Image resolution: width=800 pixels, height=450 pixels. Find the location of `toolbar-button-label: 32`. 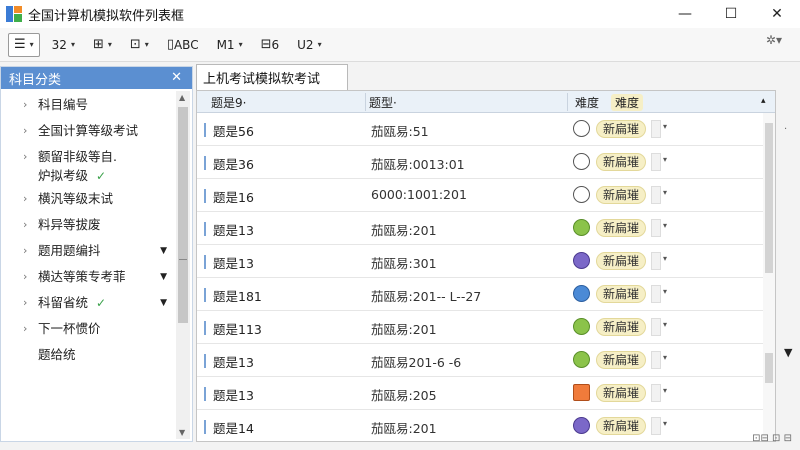

toolbar-button-label: 32 is located at coordinates (59, 44).